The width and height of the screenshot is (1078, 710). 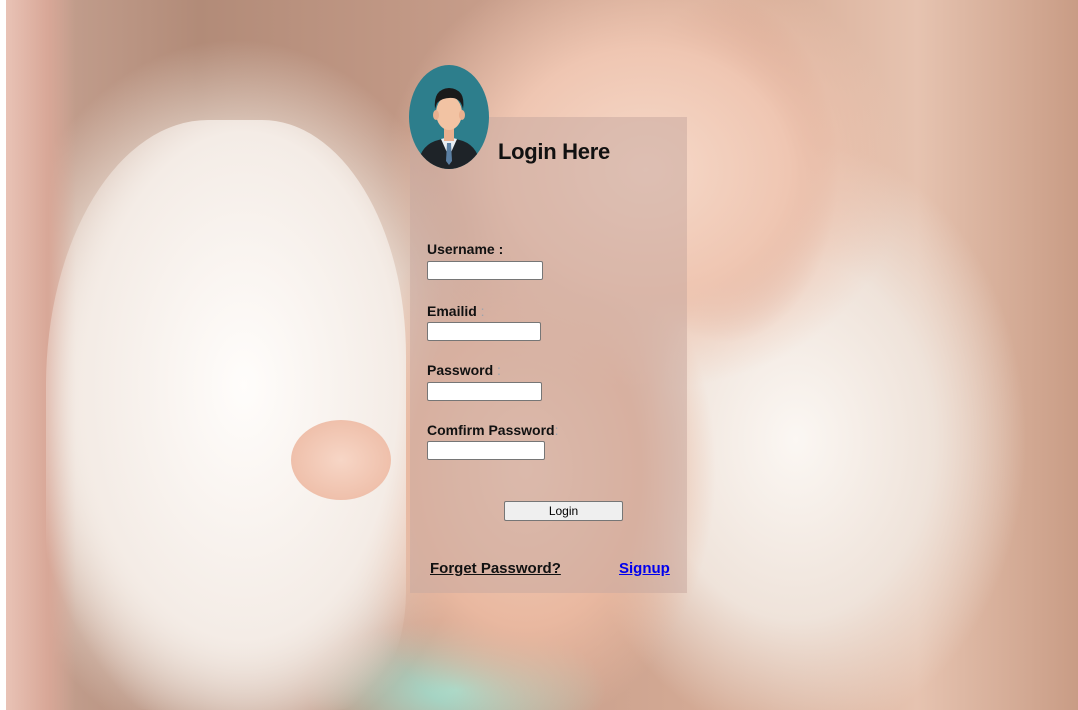 What do you see at coordinates (465, 249) in the screenshot?
I see `username-label: Username :` at bounding box center [465, 249].